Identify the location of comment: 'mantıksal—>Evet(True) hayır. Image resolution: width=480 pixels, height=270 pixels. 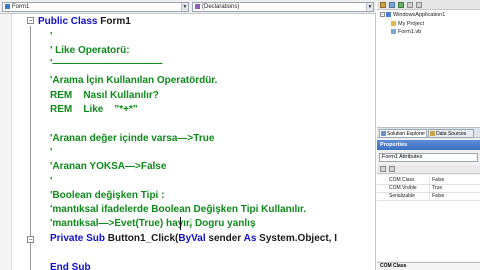
(120, 223).